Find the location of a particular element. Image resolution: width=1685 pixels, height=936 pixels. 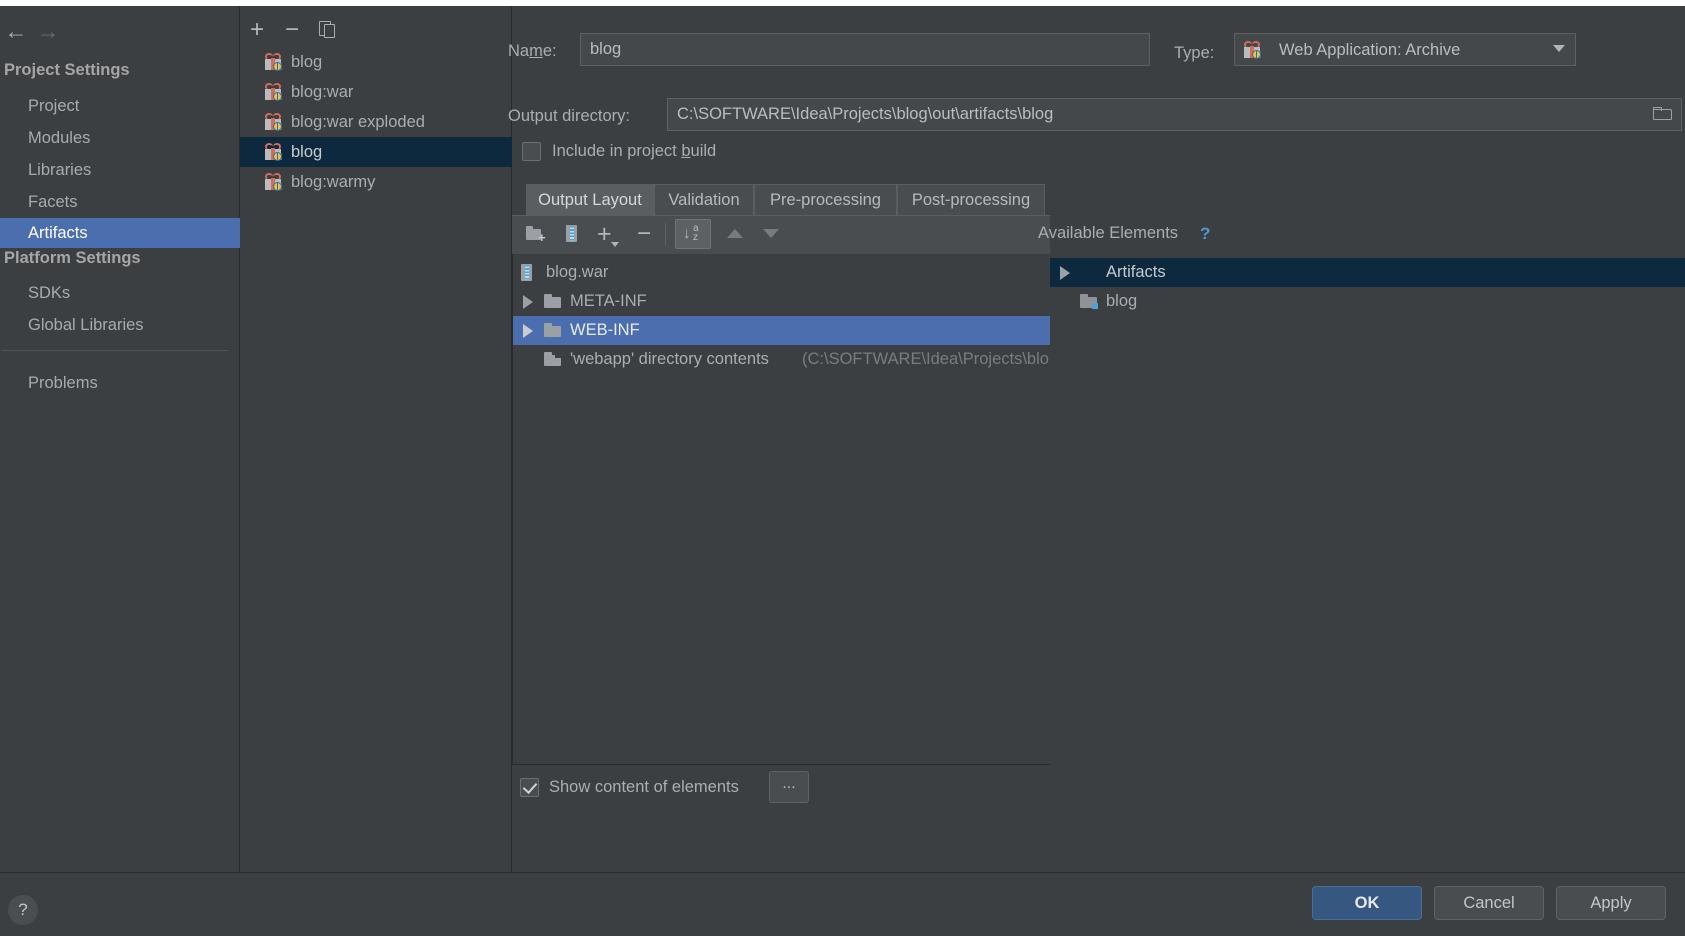

sidebar-group-project-settings: Project Settings is located at coordinates (67, 70).